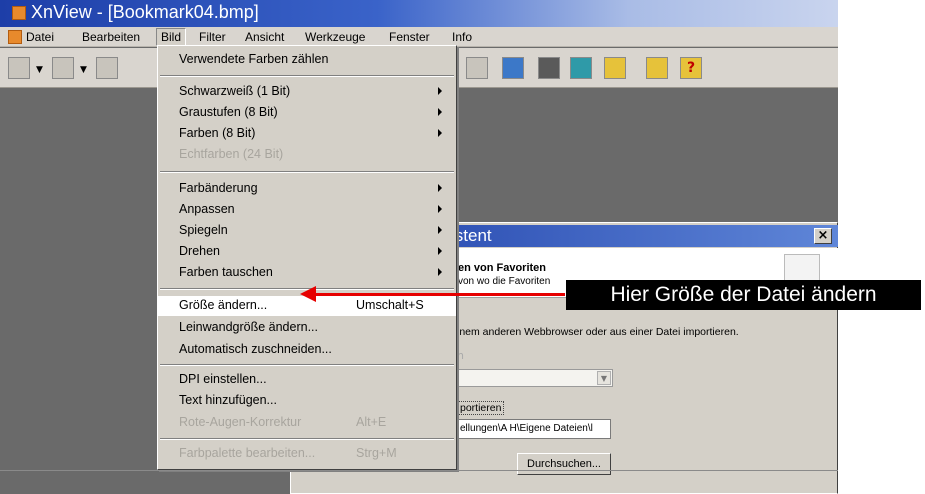 The height and width of the screenshot is (494, 925). Describe the element at coordinates (307, 231) in the screenshot. I see `menu-item-mirror: Spiegeln` at that location.